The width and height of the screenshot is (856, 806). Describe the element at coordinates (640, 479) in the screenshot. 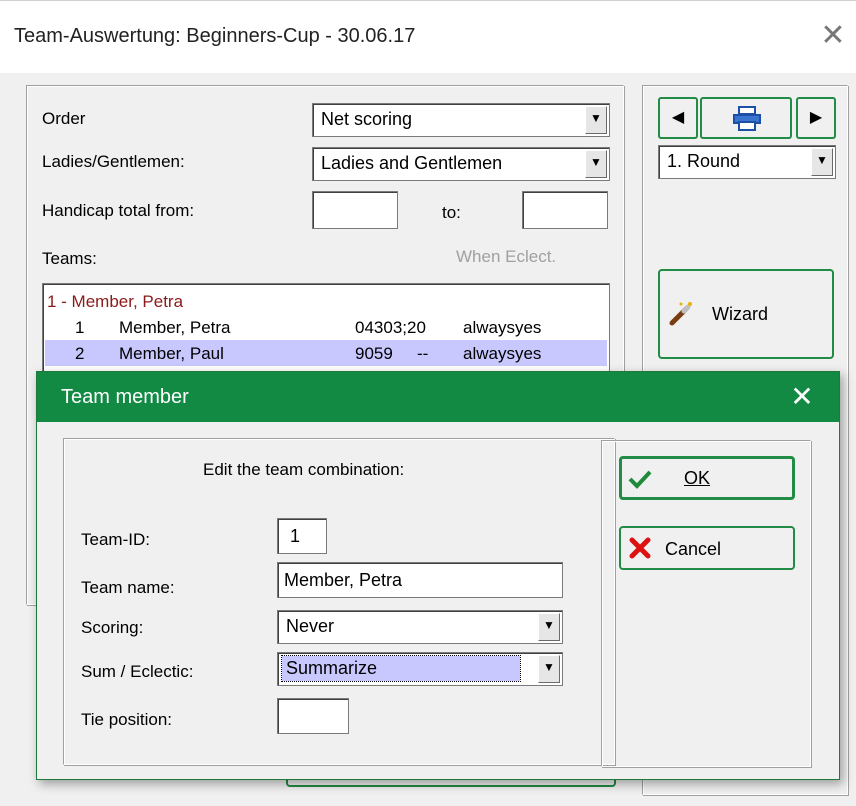

I see `checkmark-icon` at that location.